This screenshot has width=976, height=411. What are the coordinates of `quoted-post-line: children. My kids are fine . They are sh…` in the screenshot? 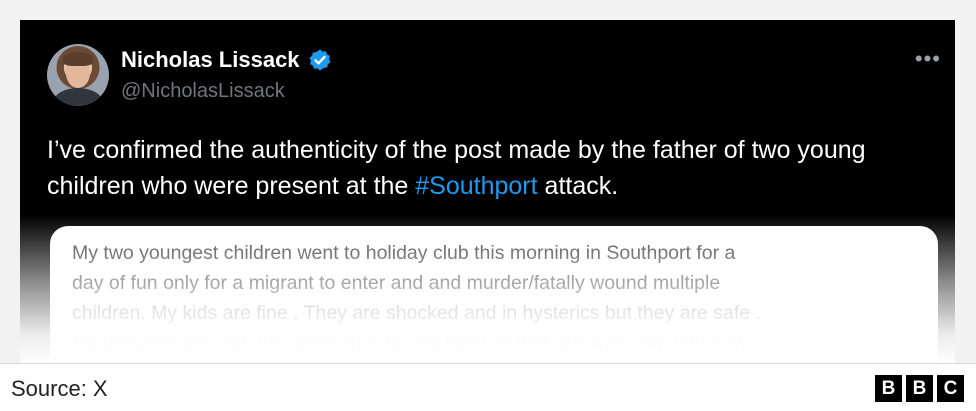 It's located at (416, 313).